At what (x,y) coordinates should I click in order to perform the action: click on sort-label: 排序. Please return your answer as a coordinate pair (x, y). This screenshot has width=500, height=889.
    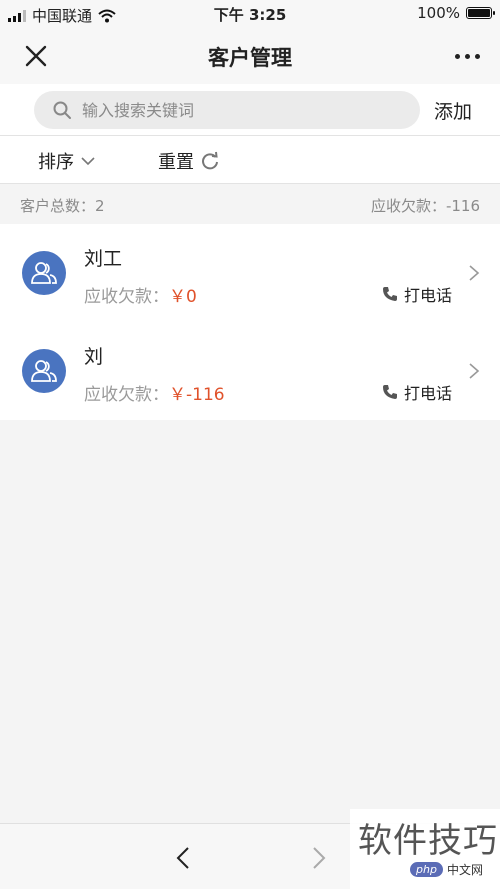
    Looking at the image, I should click on (56, 162).